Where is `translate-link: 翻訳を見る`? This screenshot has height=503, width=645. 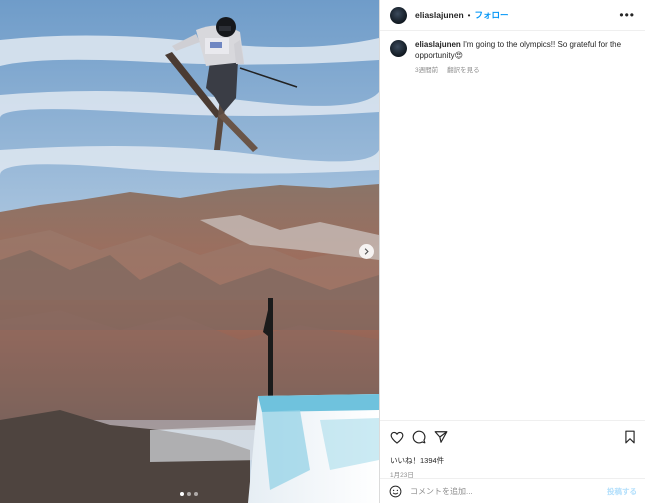
translate-link: 翻訳を見る is located at coordinates (463, 69).